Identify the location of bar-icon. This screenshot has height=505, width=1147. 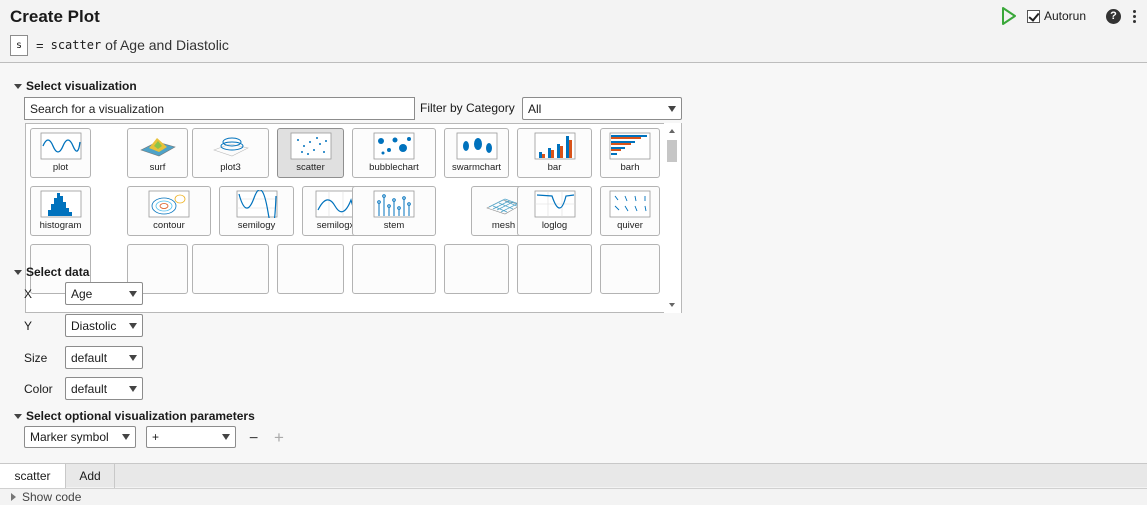
(554, 146).